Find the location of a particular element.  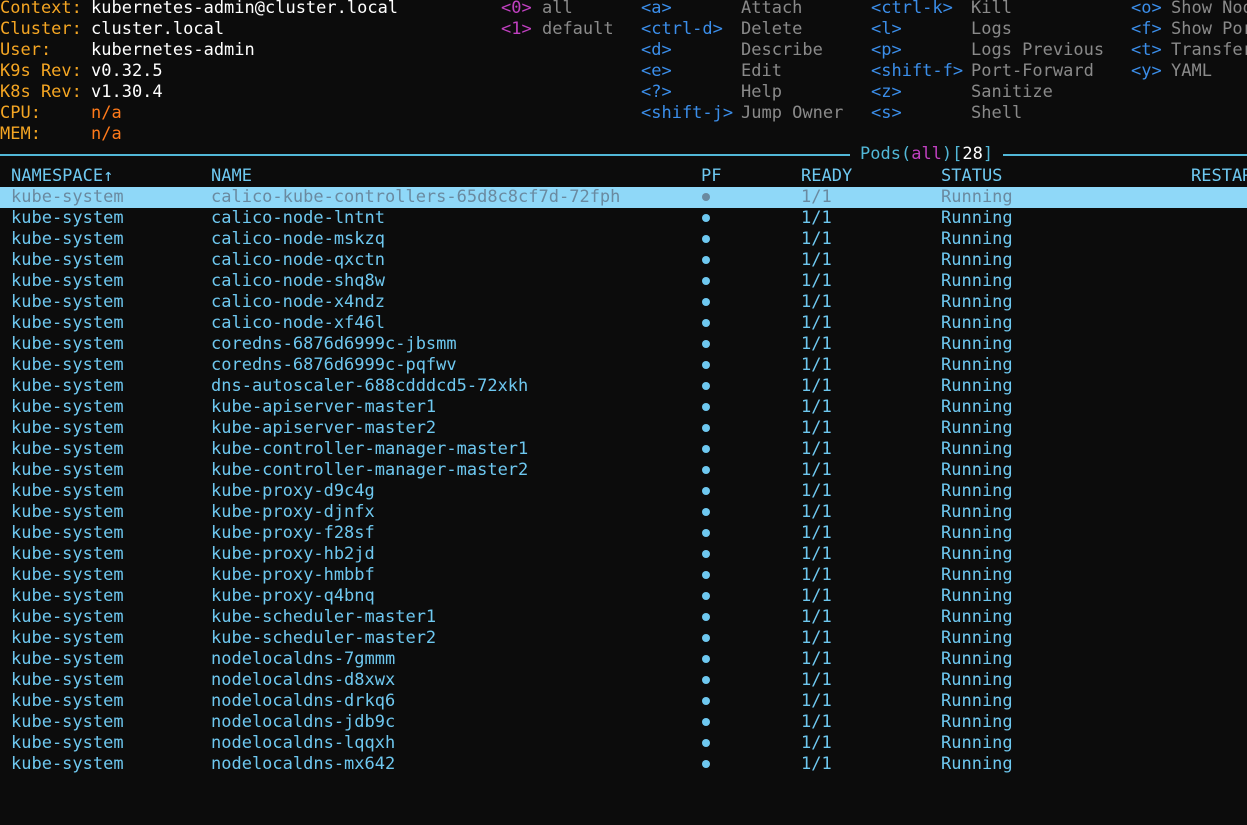

table-row: kube-system nodelocaldns-jdb9c 1/1 Running is located at coordinates (623, 722).